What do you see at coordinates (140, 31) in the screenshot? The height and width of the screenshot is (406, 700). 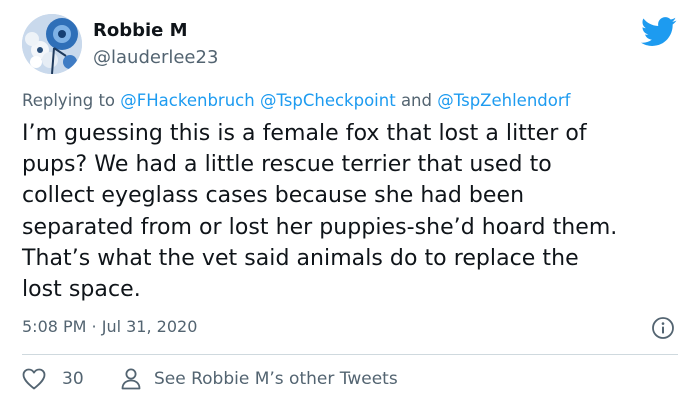 I see `display-name: Robbie M` at bounding box center [140, 31].